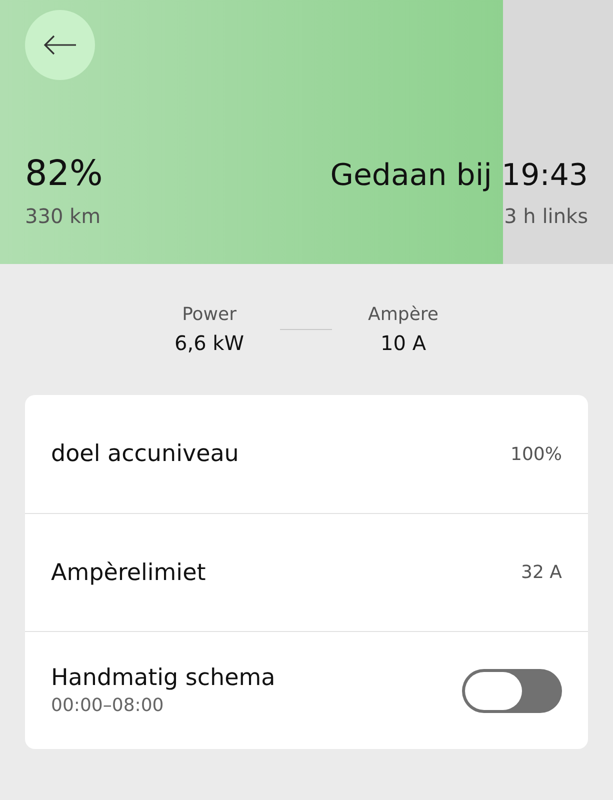 The width and height of the screenshot is (613, 800). Describe the element at coordinates (546, 216) in the screenshot. I see `time-remaining: 3 h links` at that location.